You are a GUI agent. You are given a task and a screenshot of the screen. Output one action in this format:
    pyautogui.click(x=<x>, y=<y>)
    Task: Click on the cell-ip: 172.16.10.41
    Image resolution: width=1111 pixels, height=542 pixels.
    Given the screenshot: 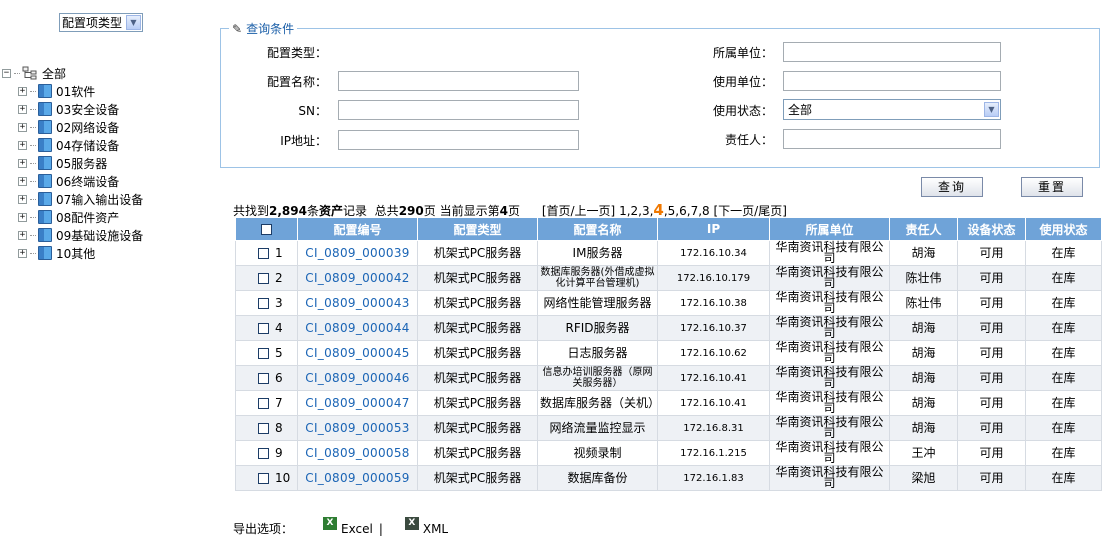 What is the action you would take?
    pyautogui.click(x=713, y=403)
    